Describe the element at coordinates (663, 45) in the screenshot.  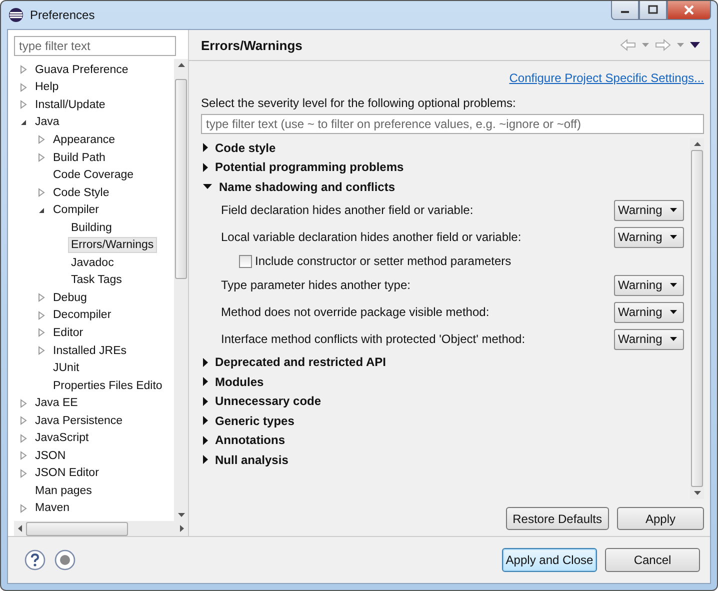
I see `forward-icon` at that location.